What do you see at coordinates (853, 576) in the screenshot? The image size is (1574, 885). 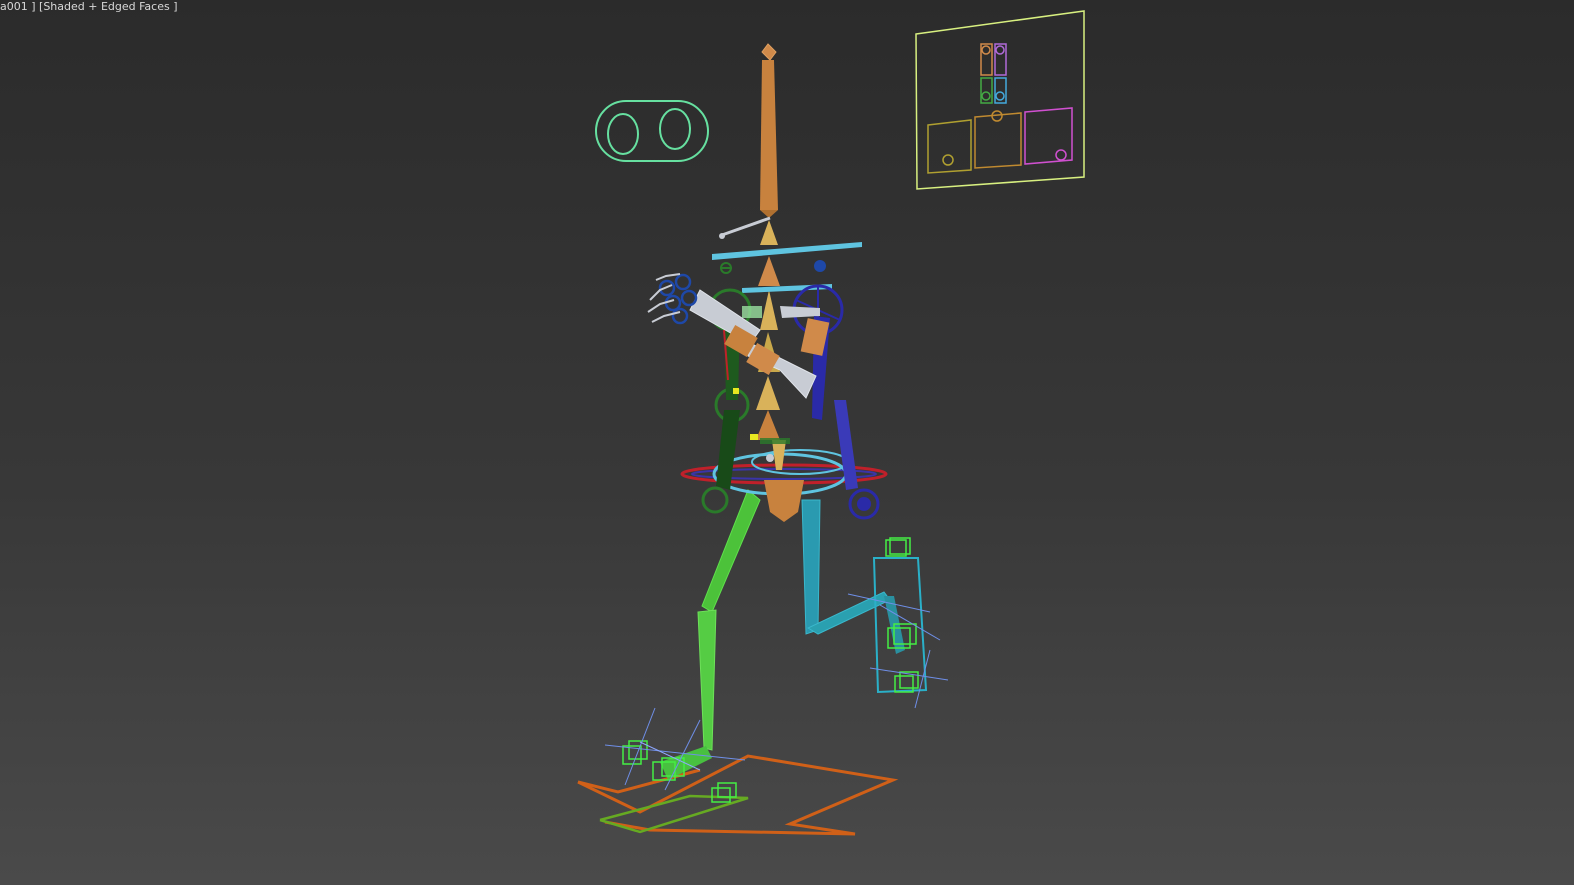 I see `right-leg` at bounding box center [853, 576].